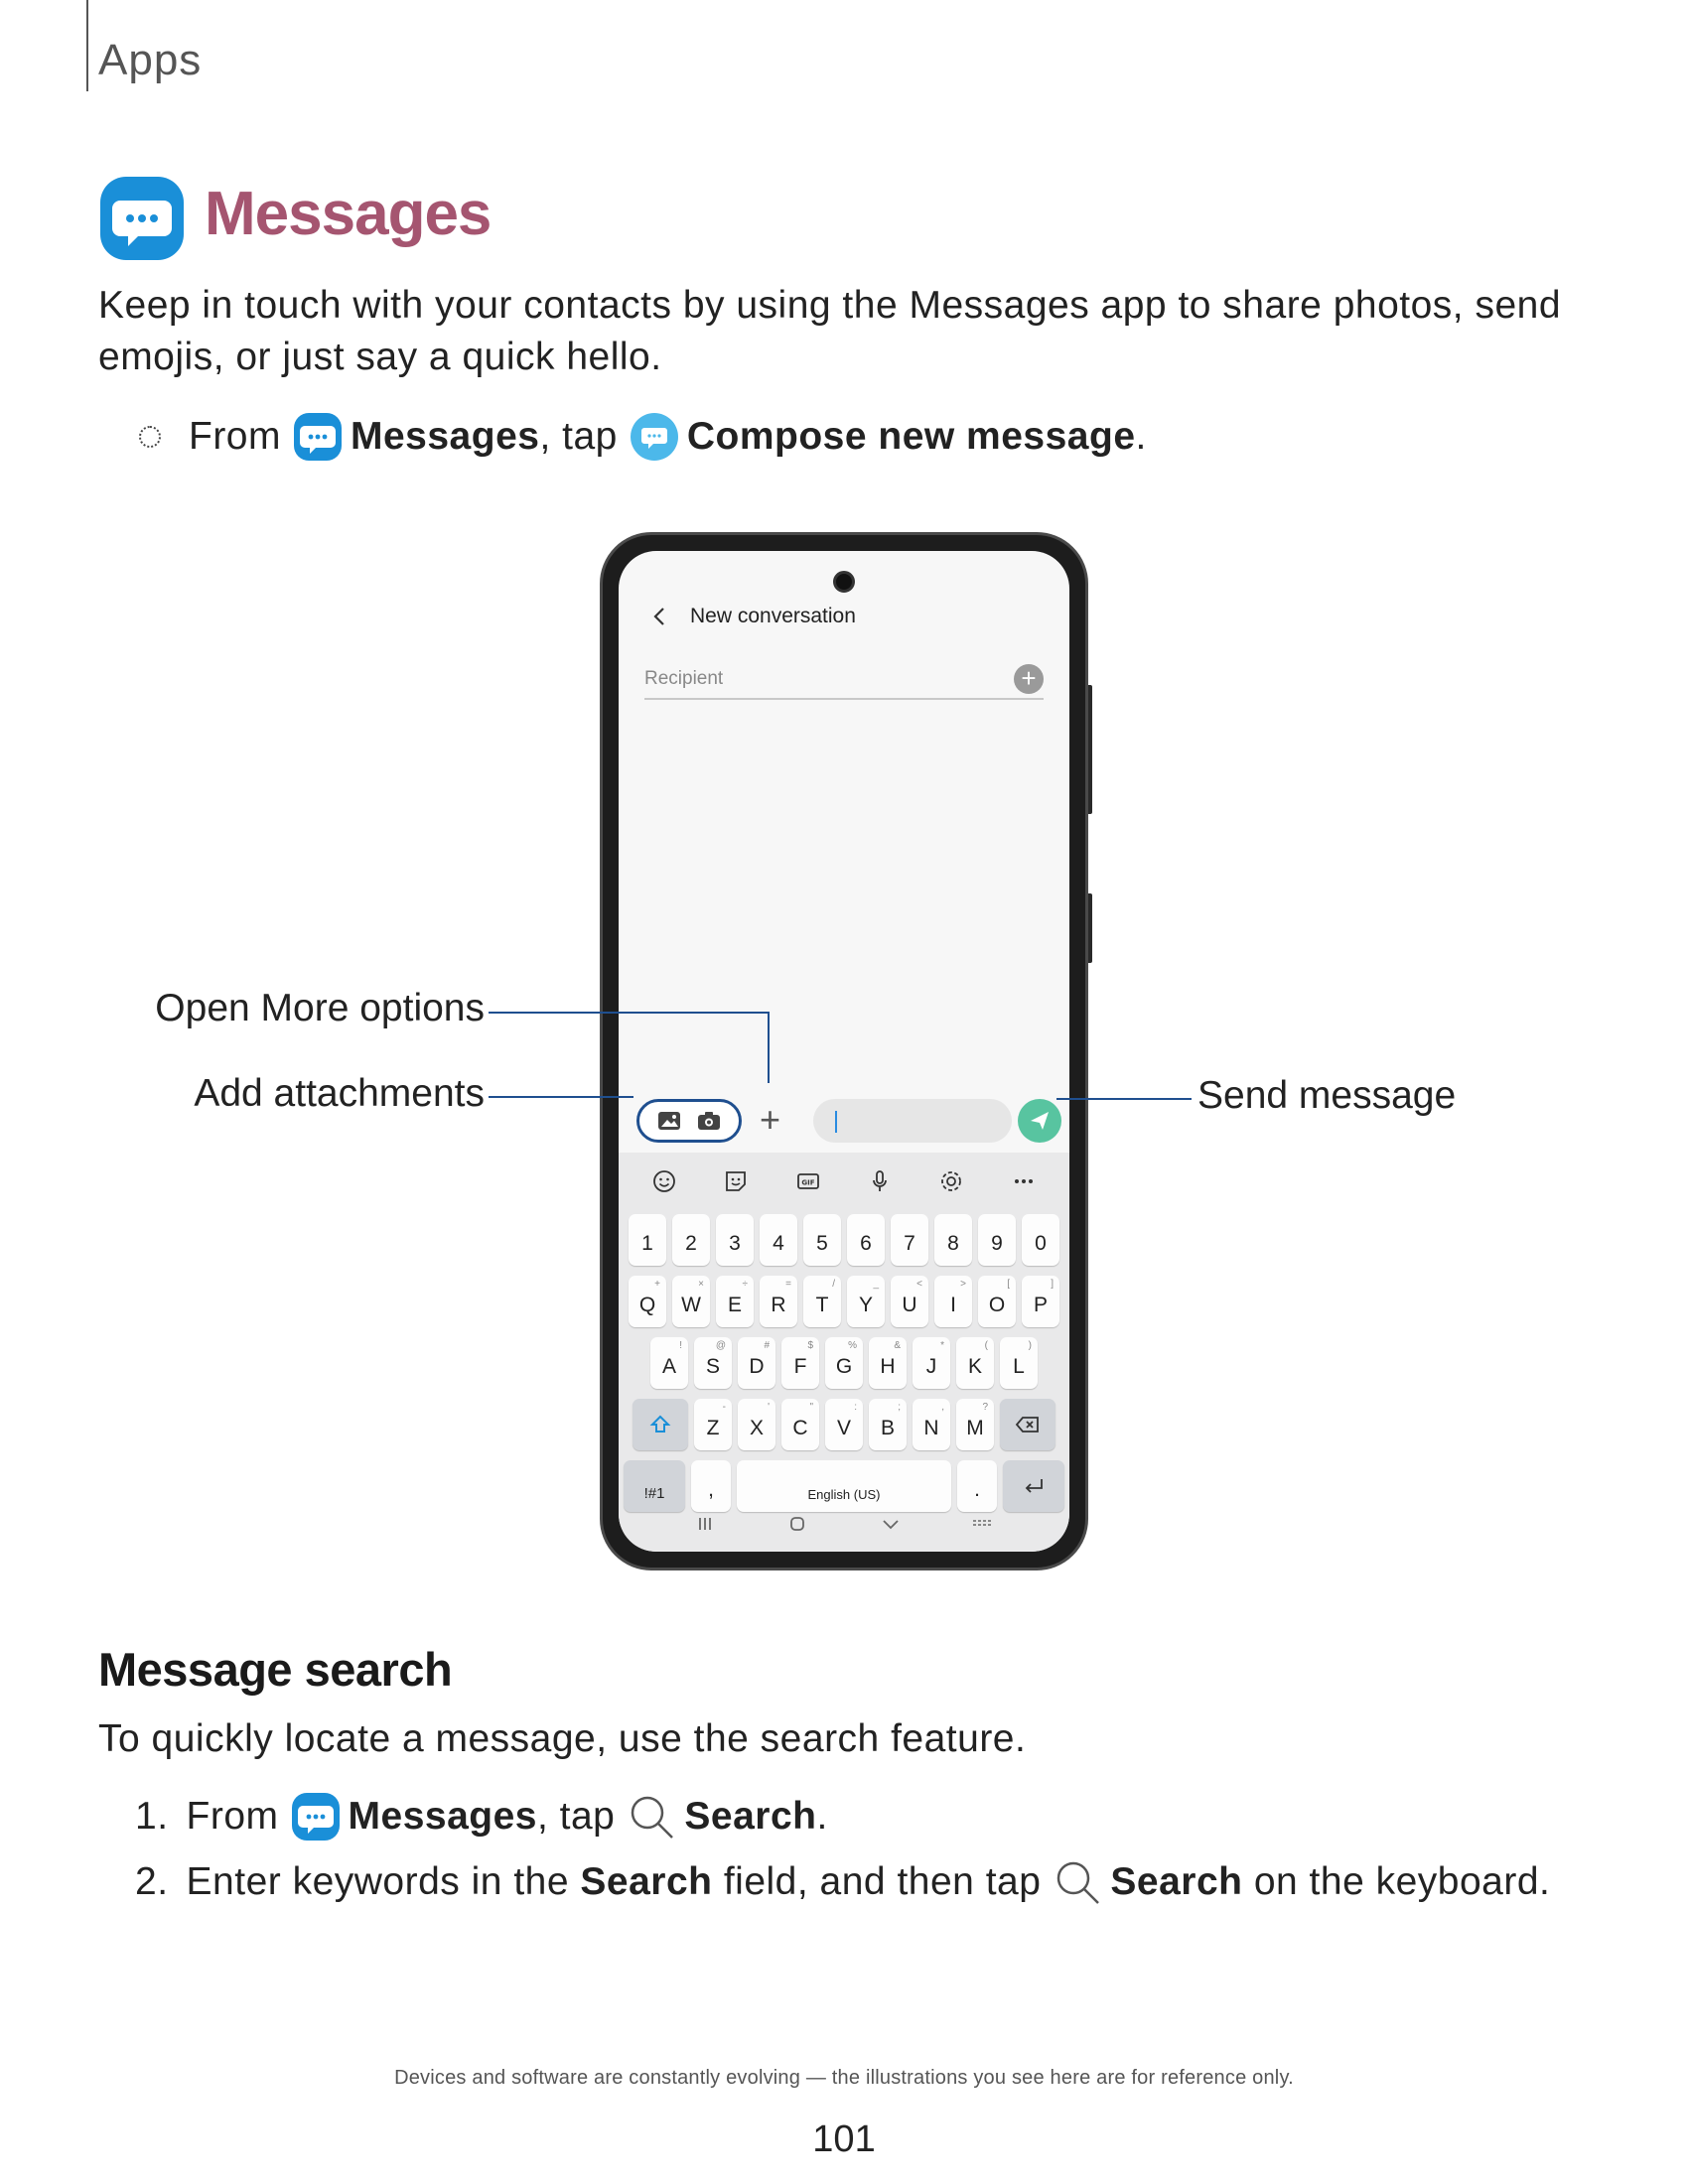 This screenshot has height=2184, width=1688. What do you see at coordinates (691, 1243) in the screenshot?
I see `key-label: 2` at bounding box center [691, 1243].